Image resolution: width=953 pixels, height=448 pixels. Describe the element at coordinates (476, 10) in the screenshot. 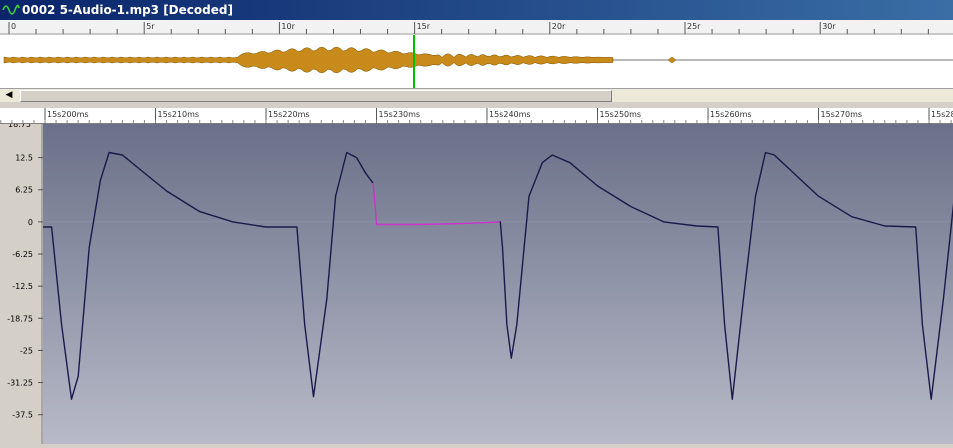

I see `window-titlebar: 0002 5-Audio-1.mp3 [Decoded]` at that location.